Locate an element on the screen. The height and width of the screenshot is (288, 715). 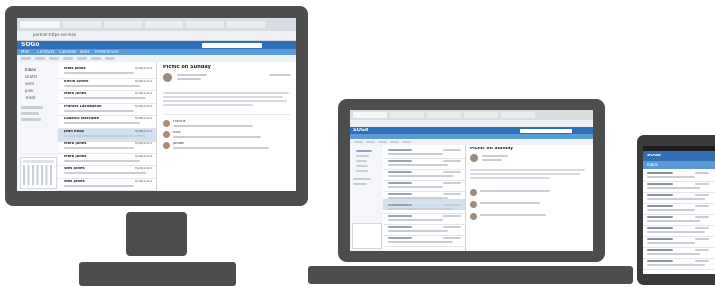
message-row: Francis Lachapelle 9/28/2015 is located at coordinates (107, 110).